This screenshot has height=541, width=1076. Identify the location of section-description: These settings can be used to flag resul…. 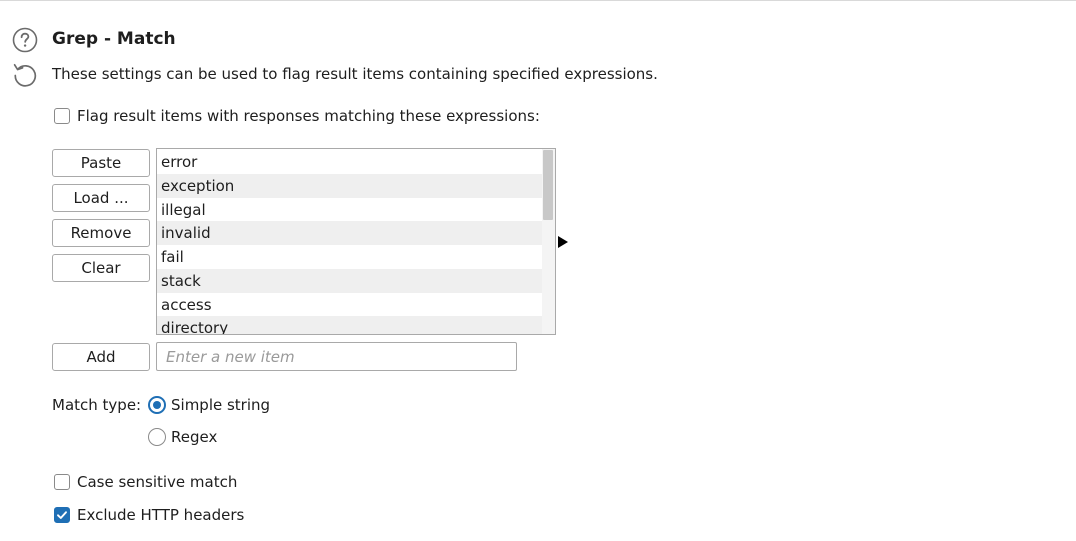
(355, 74).